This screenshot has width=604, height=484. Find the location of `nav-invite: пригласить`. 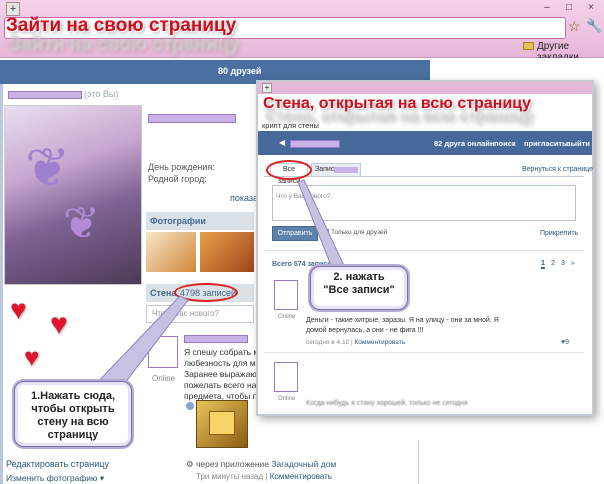

nav-invite: пригласить is located at coordinates (545, 143).